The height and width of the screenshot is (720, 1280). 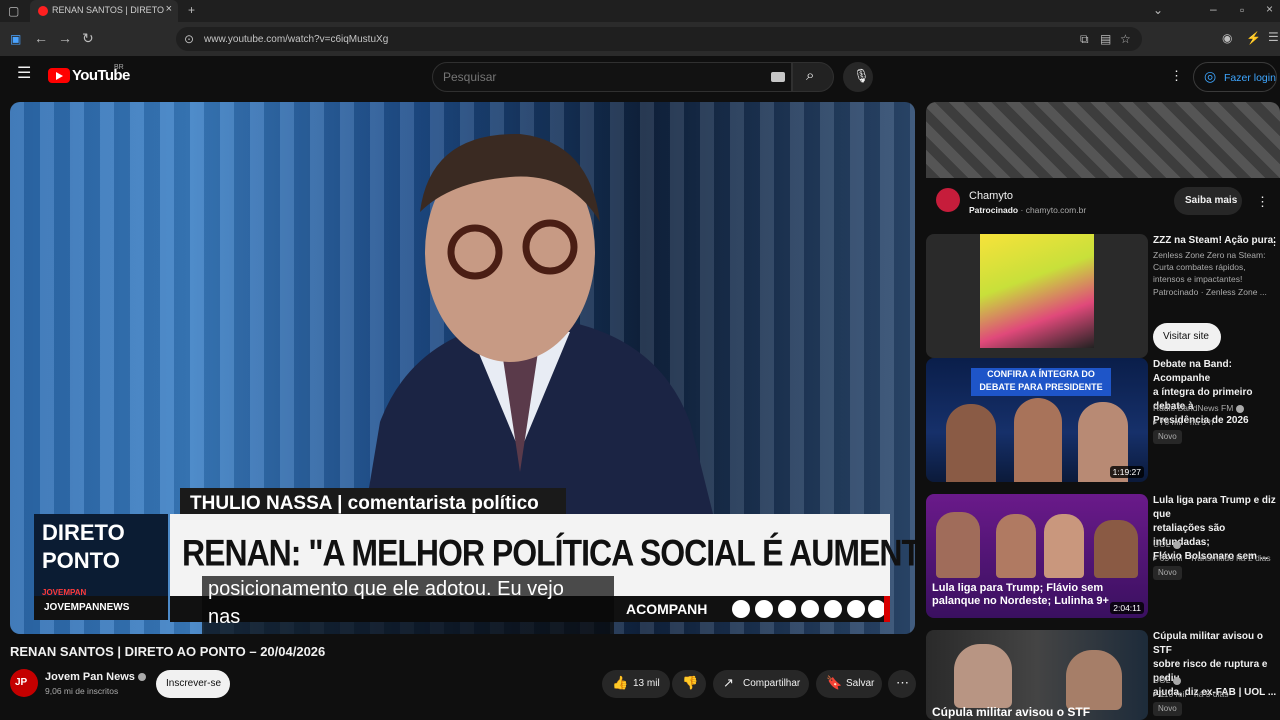 I want to click on search-icon: ⌕, so click(x=810, y=75).